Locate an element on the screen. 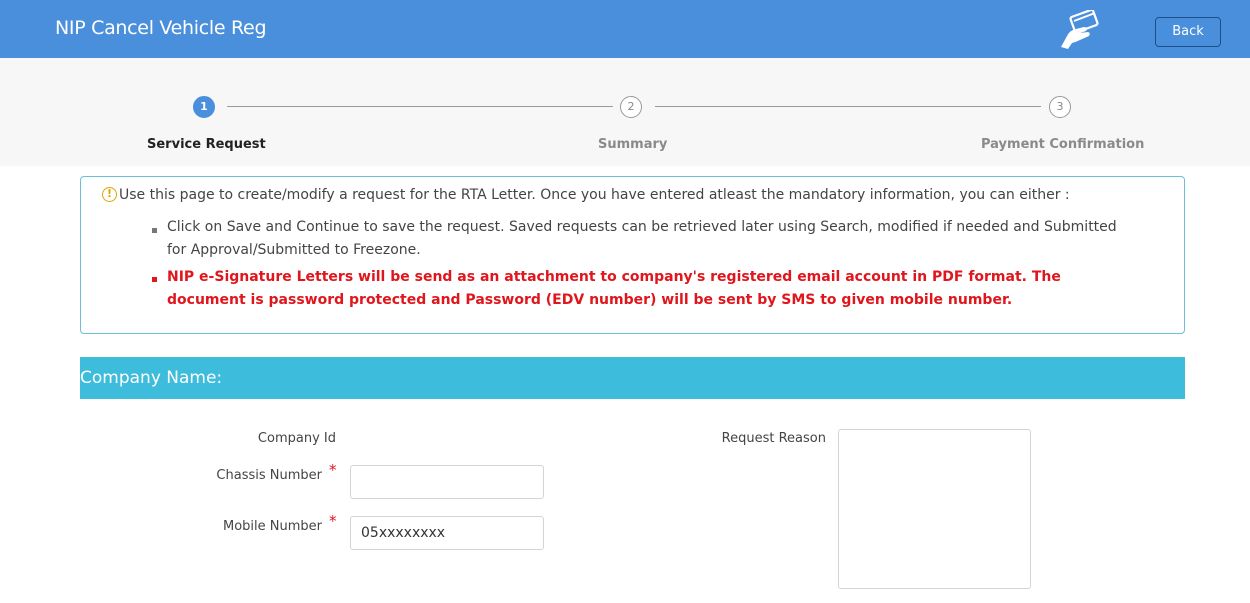 Image resolution: width=1250 pixels, height=603 pixels. section-header is located at coordinates (632, 378).